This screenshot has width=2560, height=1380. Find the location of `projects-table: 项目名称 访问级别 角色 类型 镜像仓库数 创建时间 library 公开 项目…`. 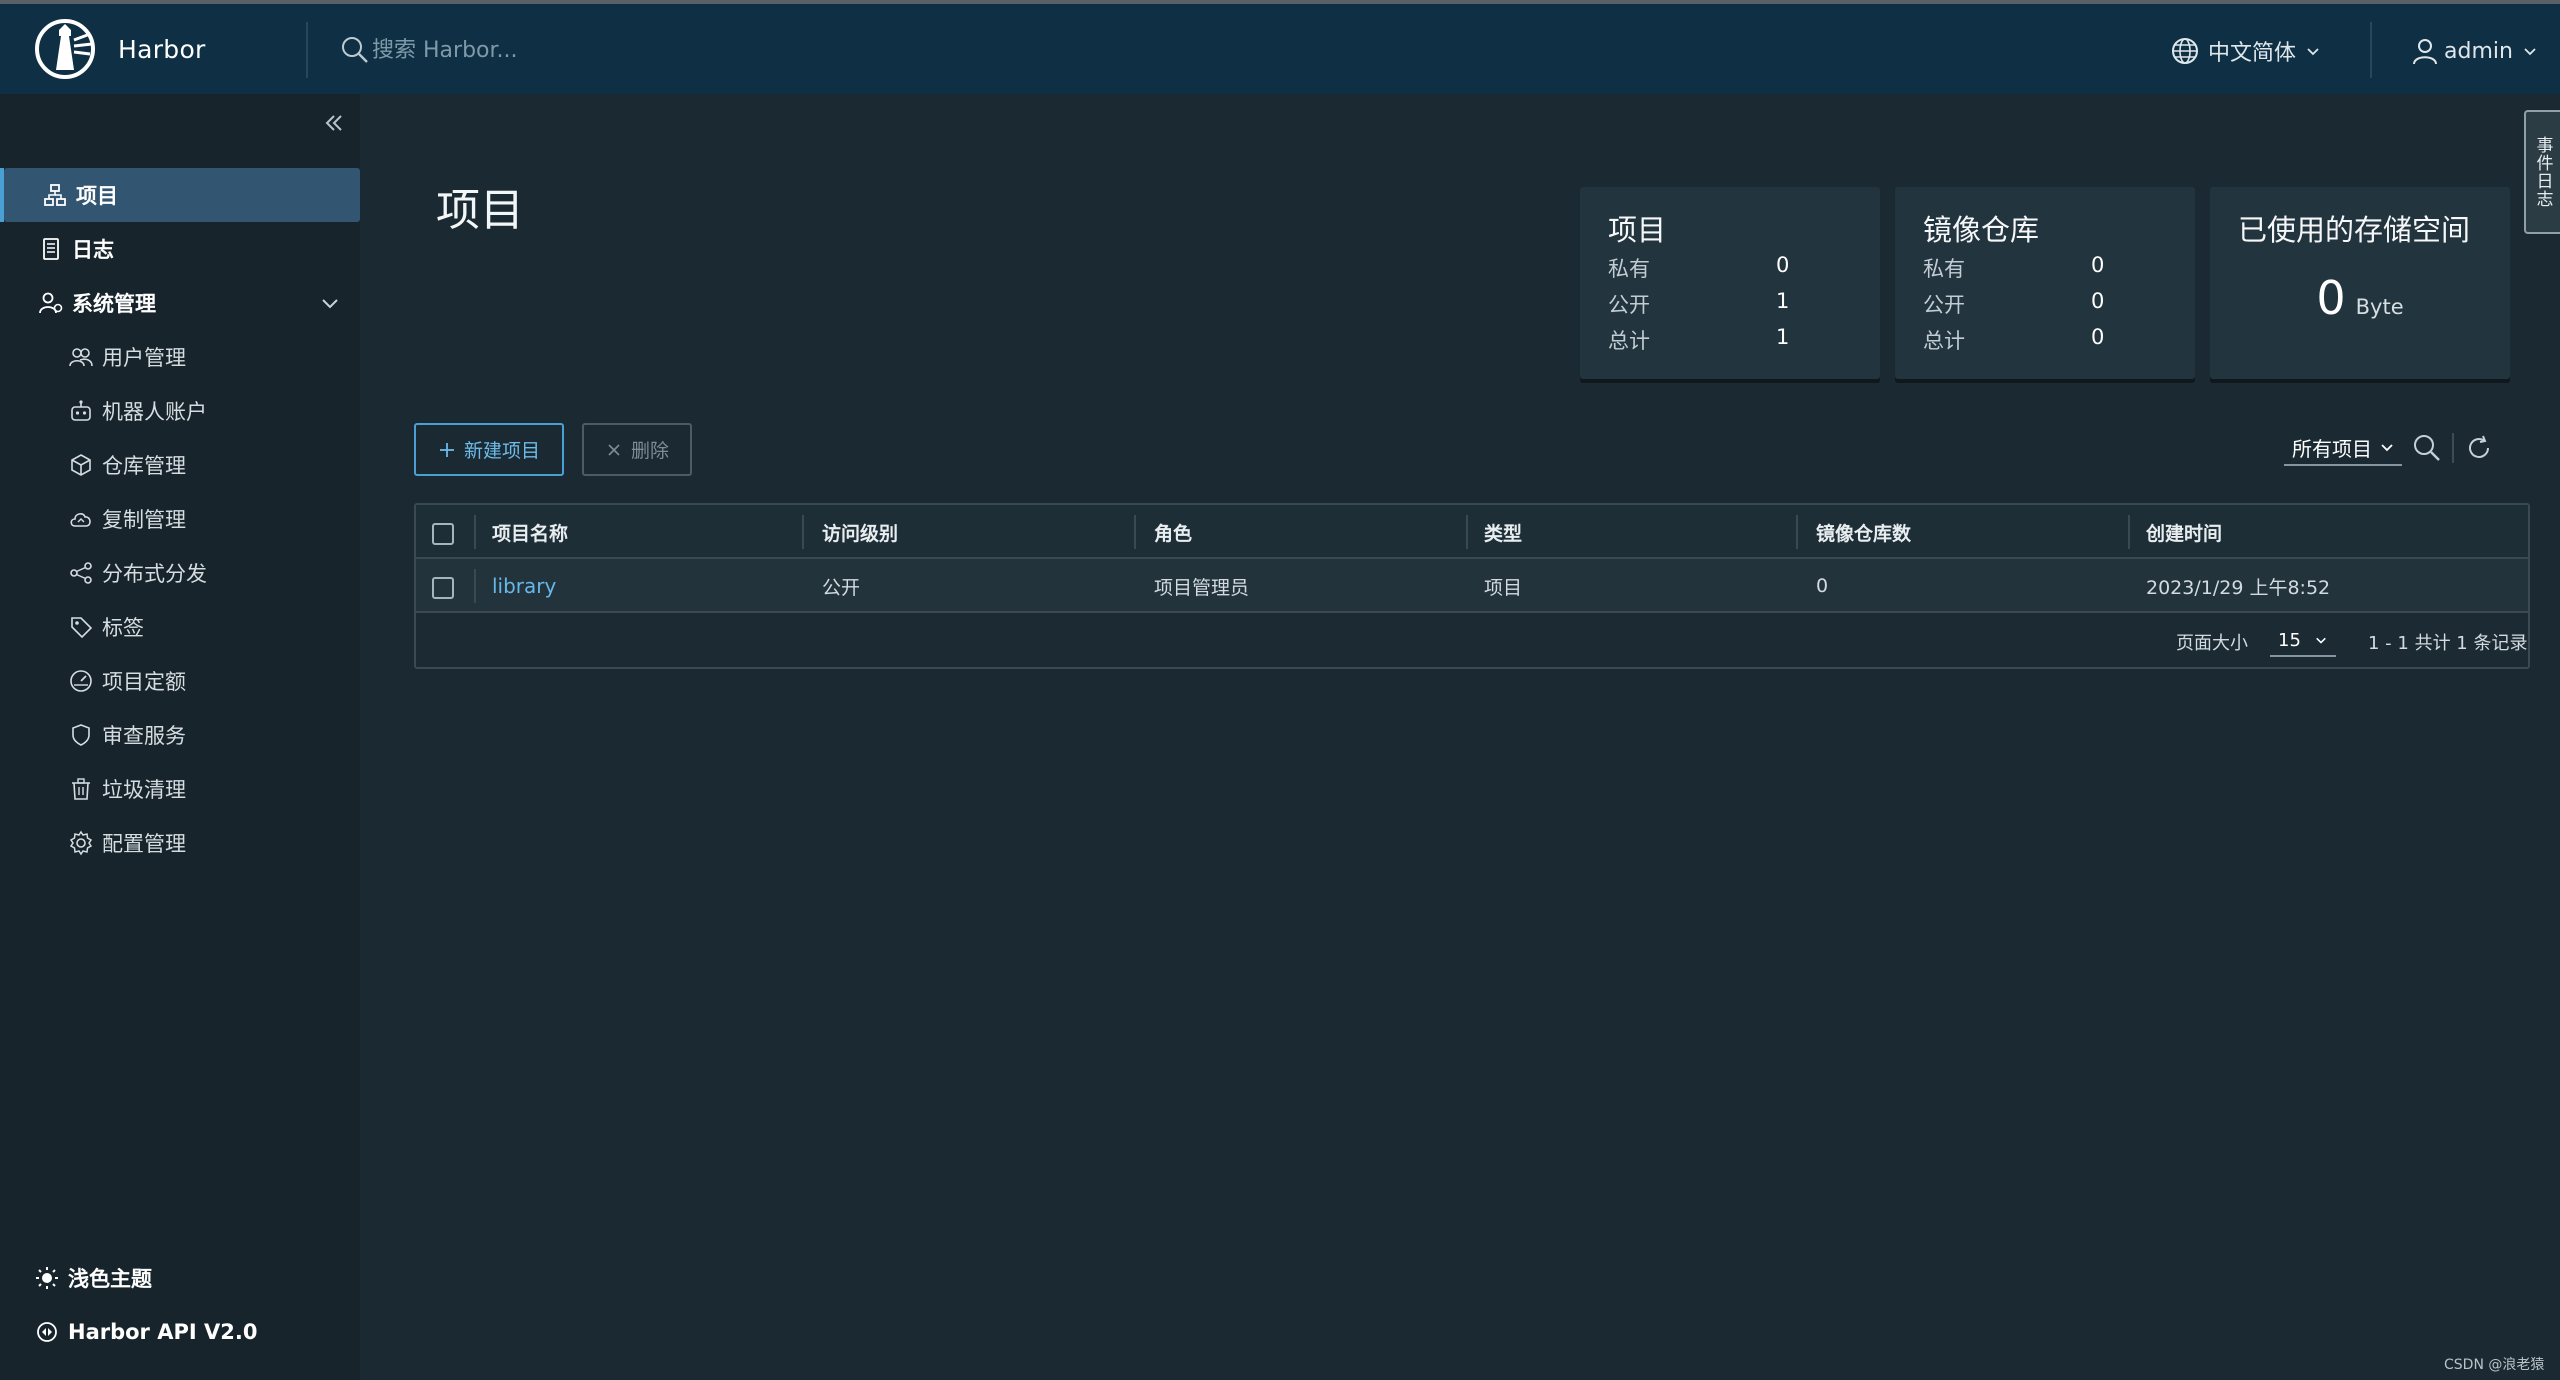

projects-table: 项目名称 访问级别 角色 类型 镜像仓库数 创建时间 library 公开 项目… is located at coordinates (1472, 586).